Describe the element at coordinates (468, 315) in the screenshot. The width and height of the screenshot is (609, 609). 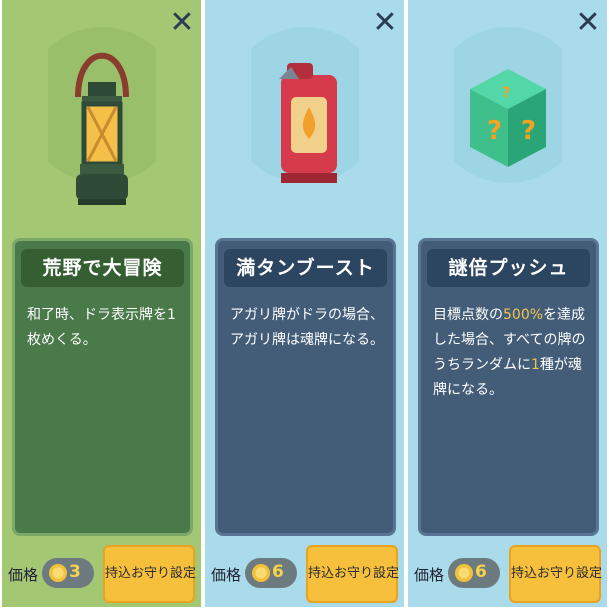
I see `desc-text: 目標点数の` at that location.